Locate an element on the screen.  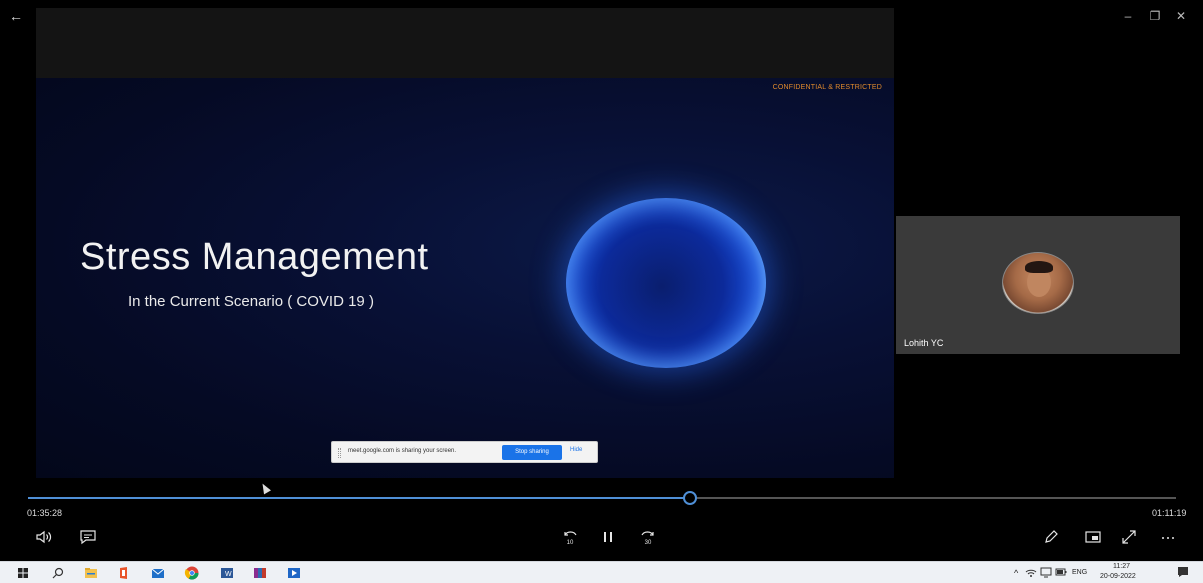
more-options-icon is located at coordinates (1168, 536).